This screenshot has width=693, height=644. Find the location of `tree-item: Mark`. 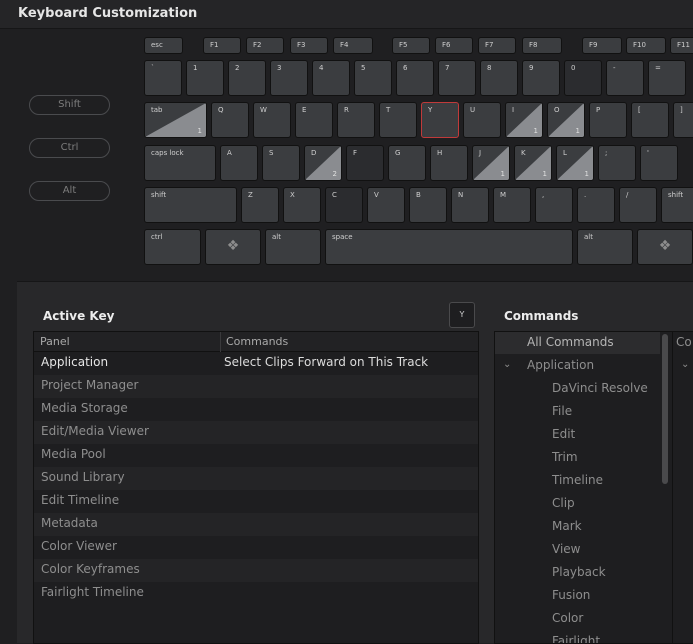

tree-item: Mark is located at coordinates (567, 526).